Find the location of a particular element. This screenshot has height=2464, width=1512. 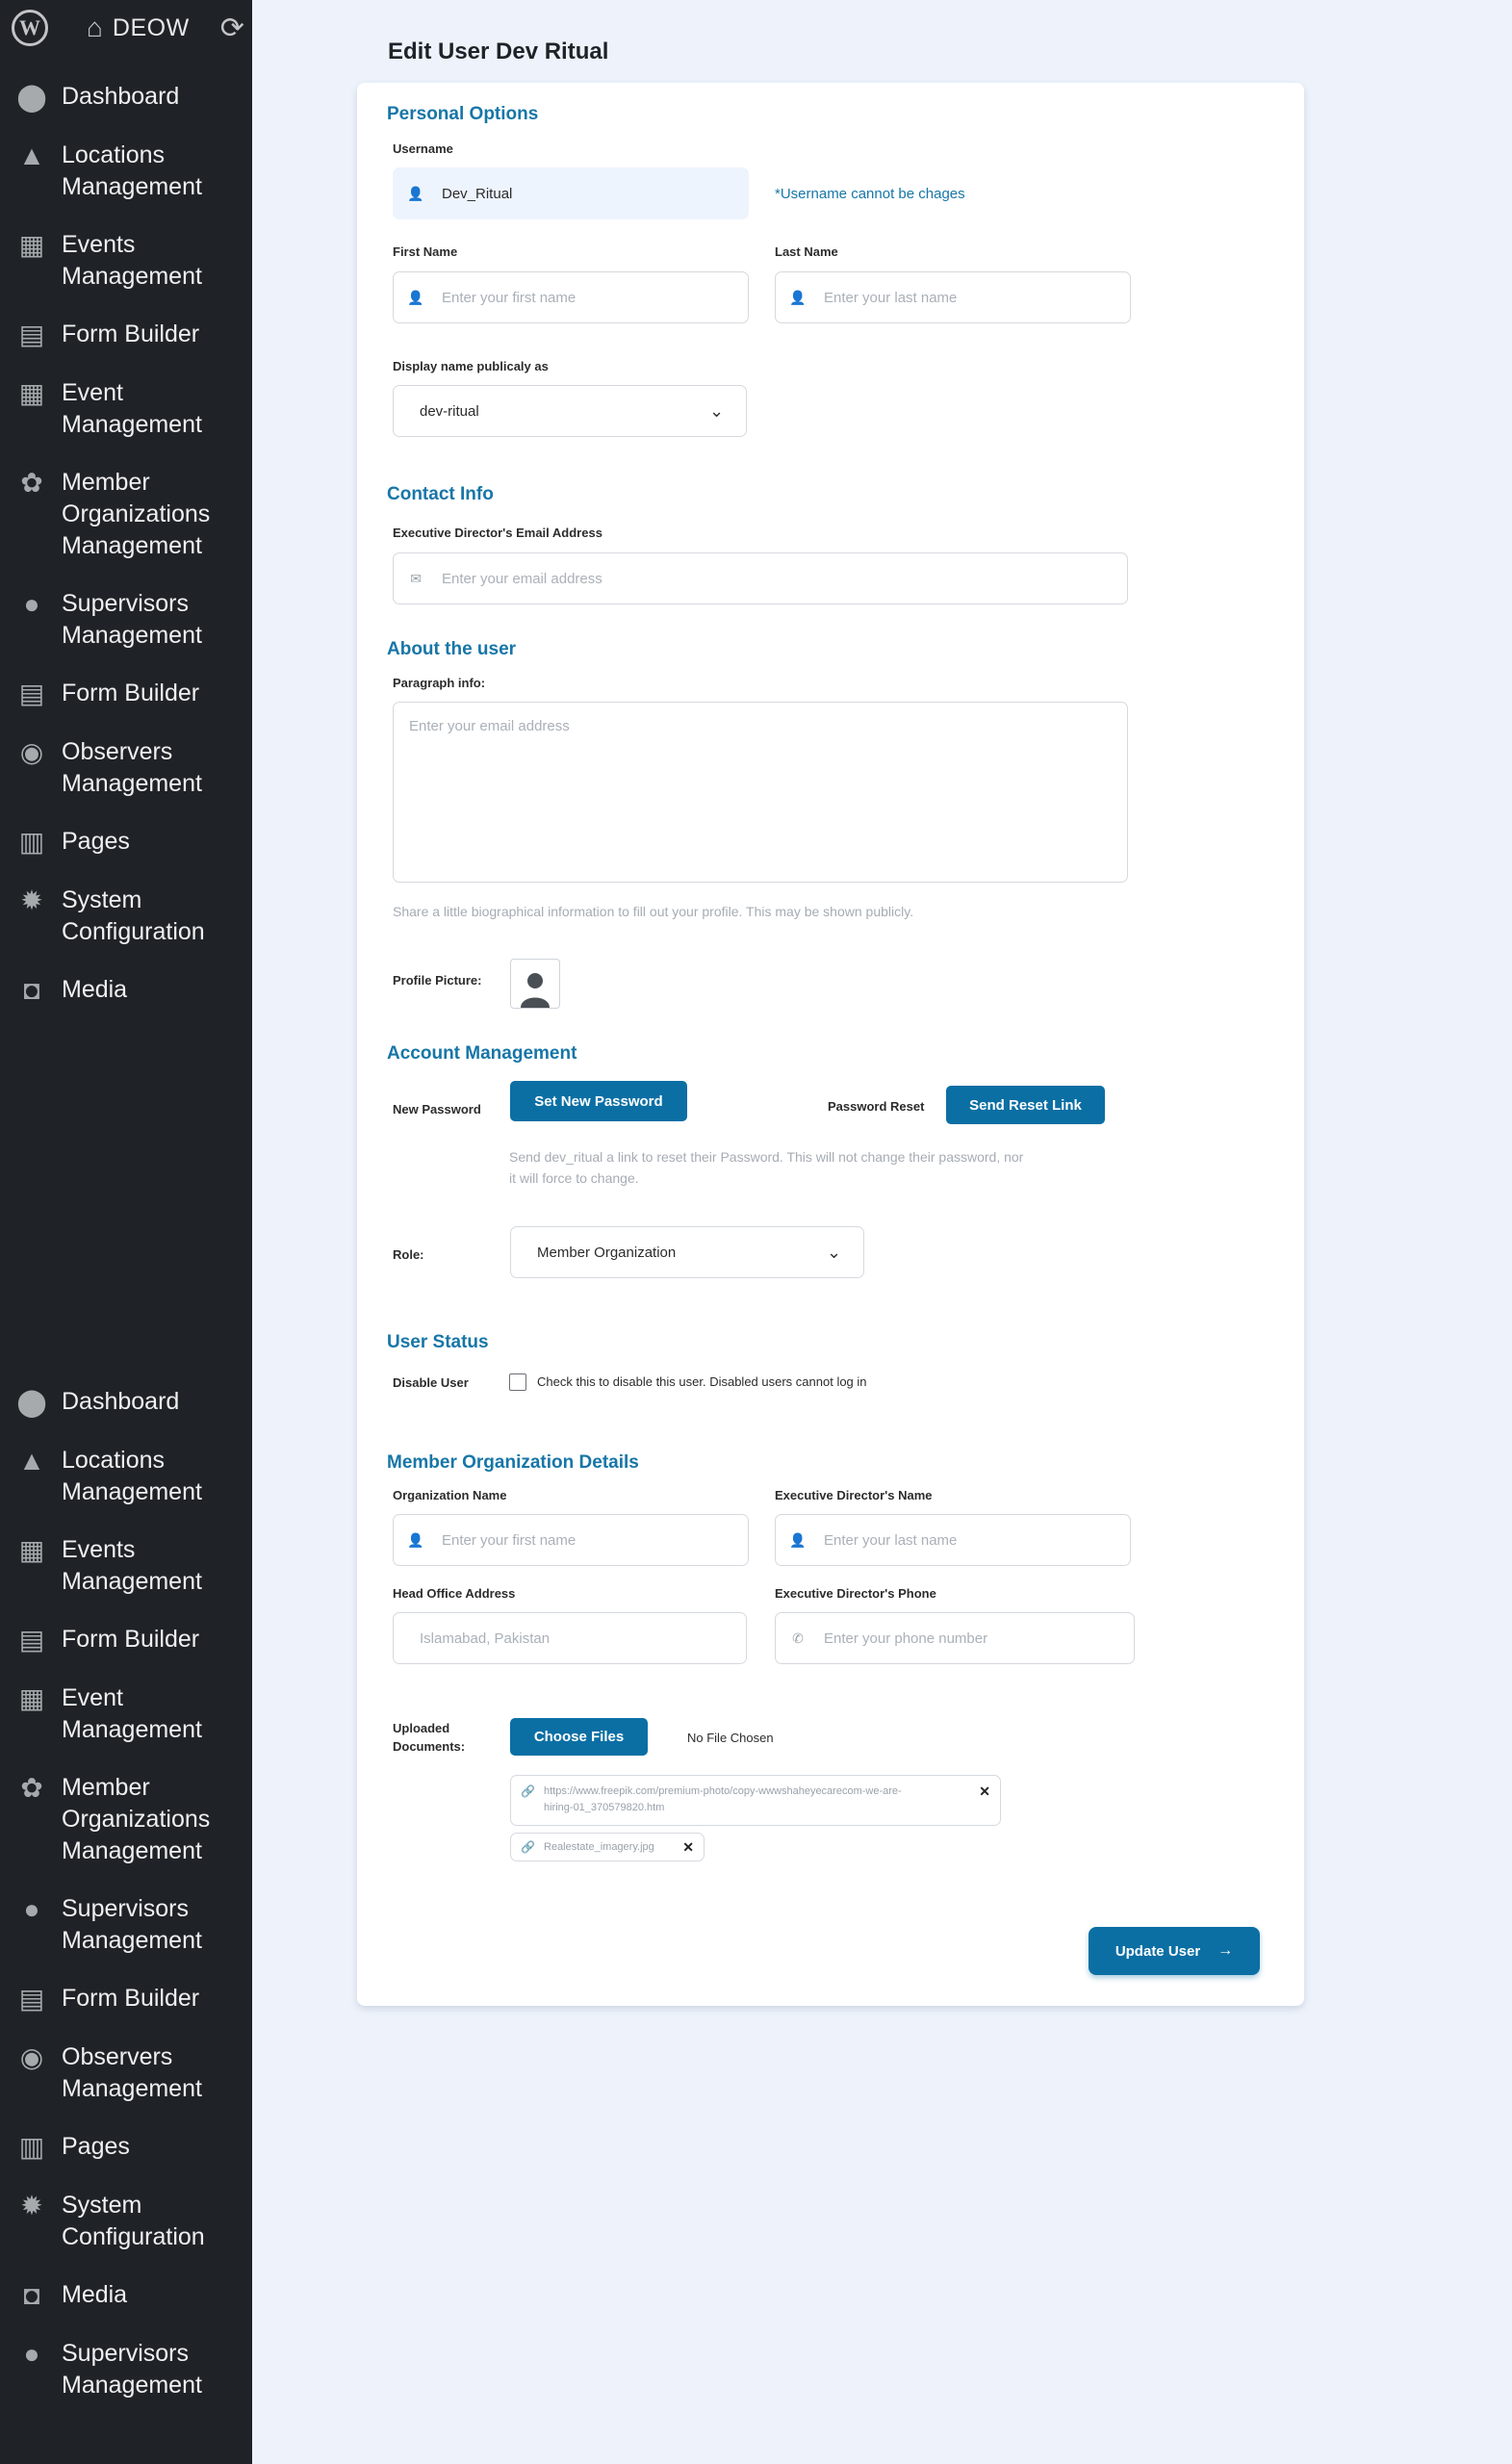

sidebar-item-label: Form Builder is located at coordinates (131, 1639).